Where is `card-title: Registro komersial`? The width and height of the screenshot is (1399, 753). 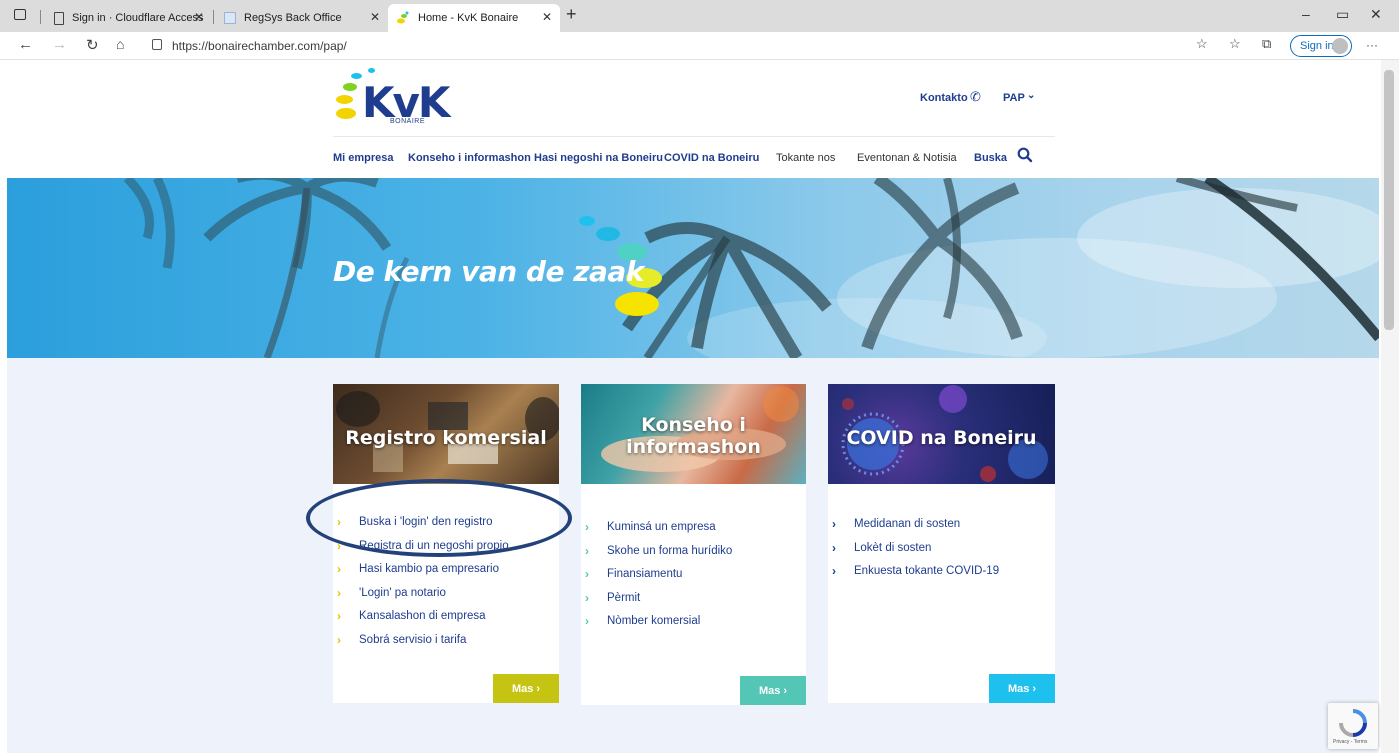
card-title: Registro komersial is located at coordinates (446, 438).